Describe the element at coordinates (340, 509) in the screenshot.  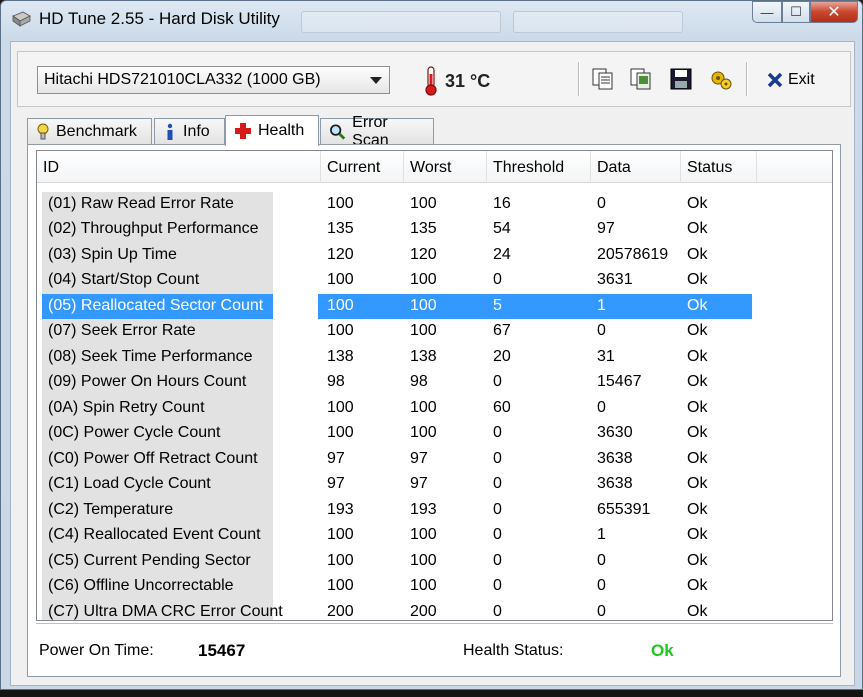
I see `cell-current: 193` at that location.